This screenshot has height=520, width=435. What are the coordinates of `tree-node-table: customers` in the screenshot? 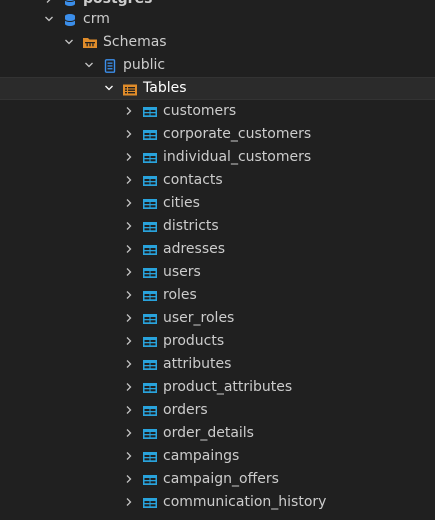 It's located at (217, 111).